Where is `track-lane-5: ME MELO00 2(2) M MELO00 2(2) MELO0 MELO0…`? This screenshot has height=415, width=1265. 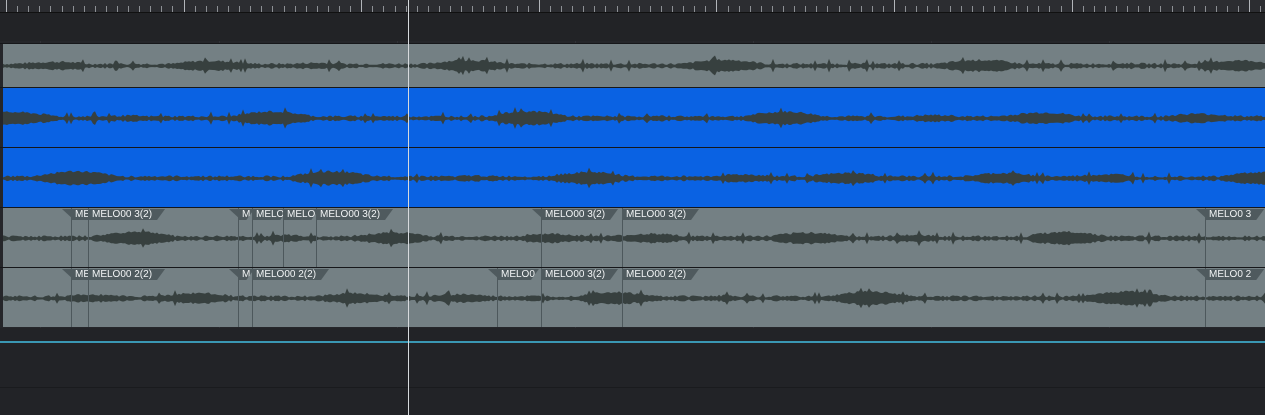
track-lane-5: ME MELO00 2(2) M MELO00 2(2) MELO0 MELO0… is located at coordinates (632, 297).